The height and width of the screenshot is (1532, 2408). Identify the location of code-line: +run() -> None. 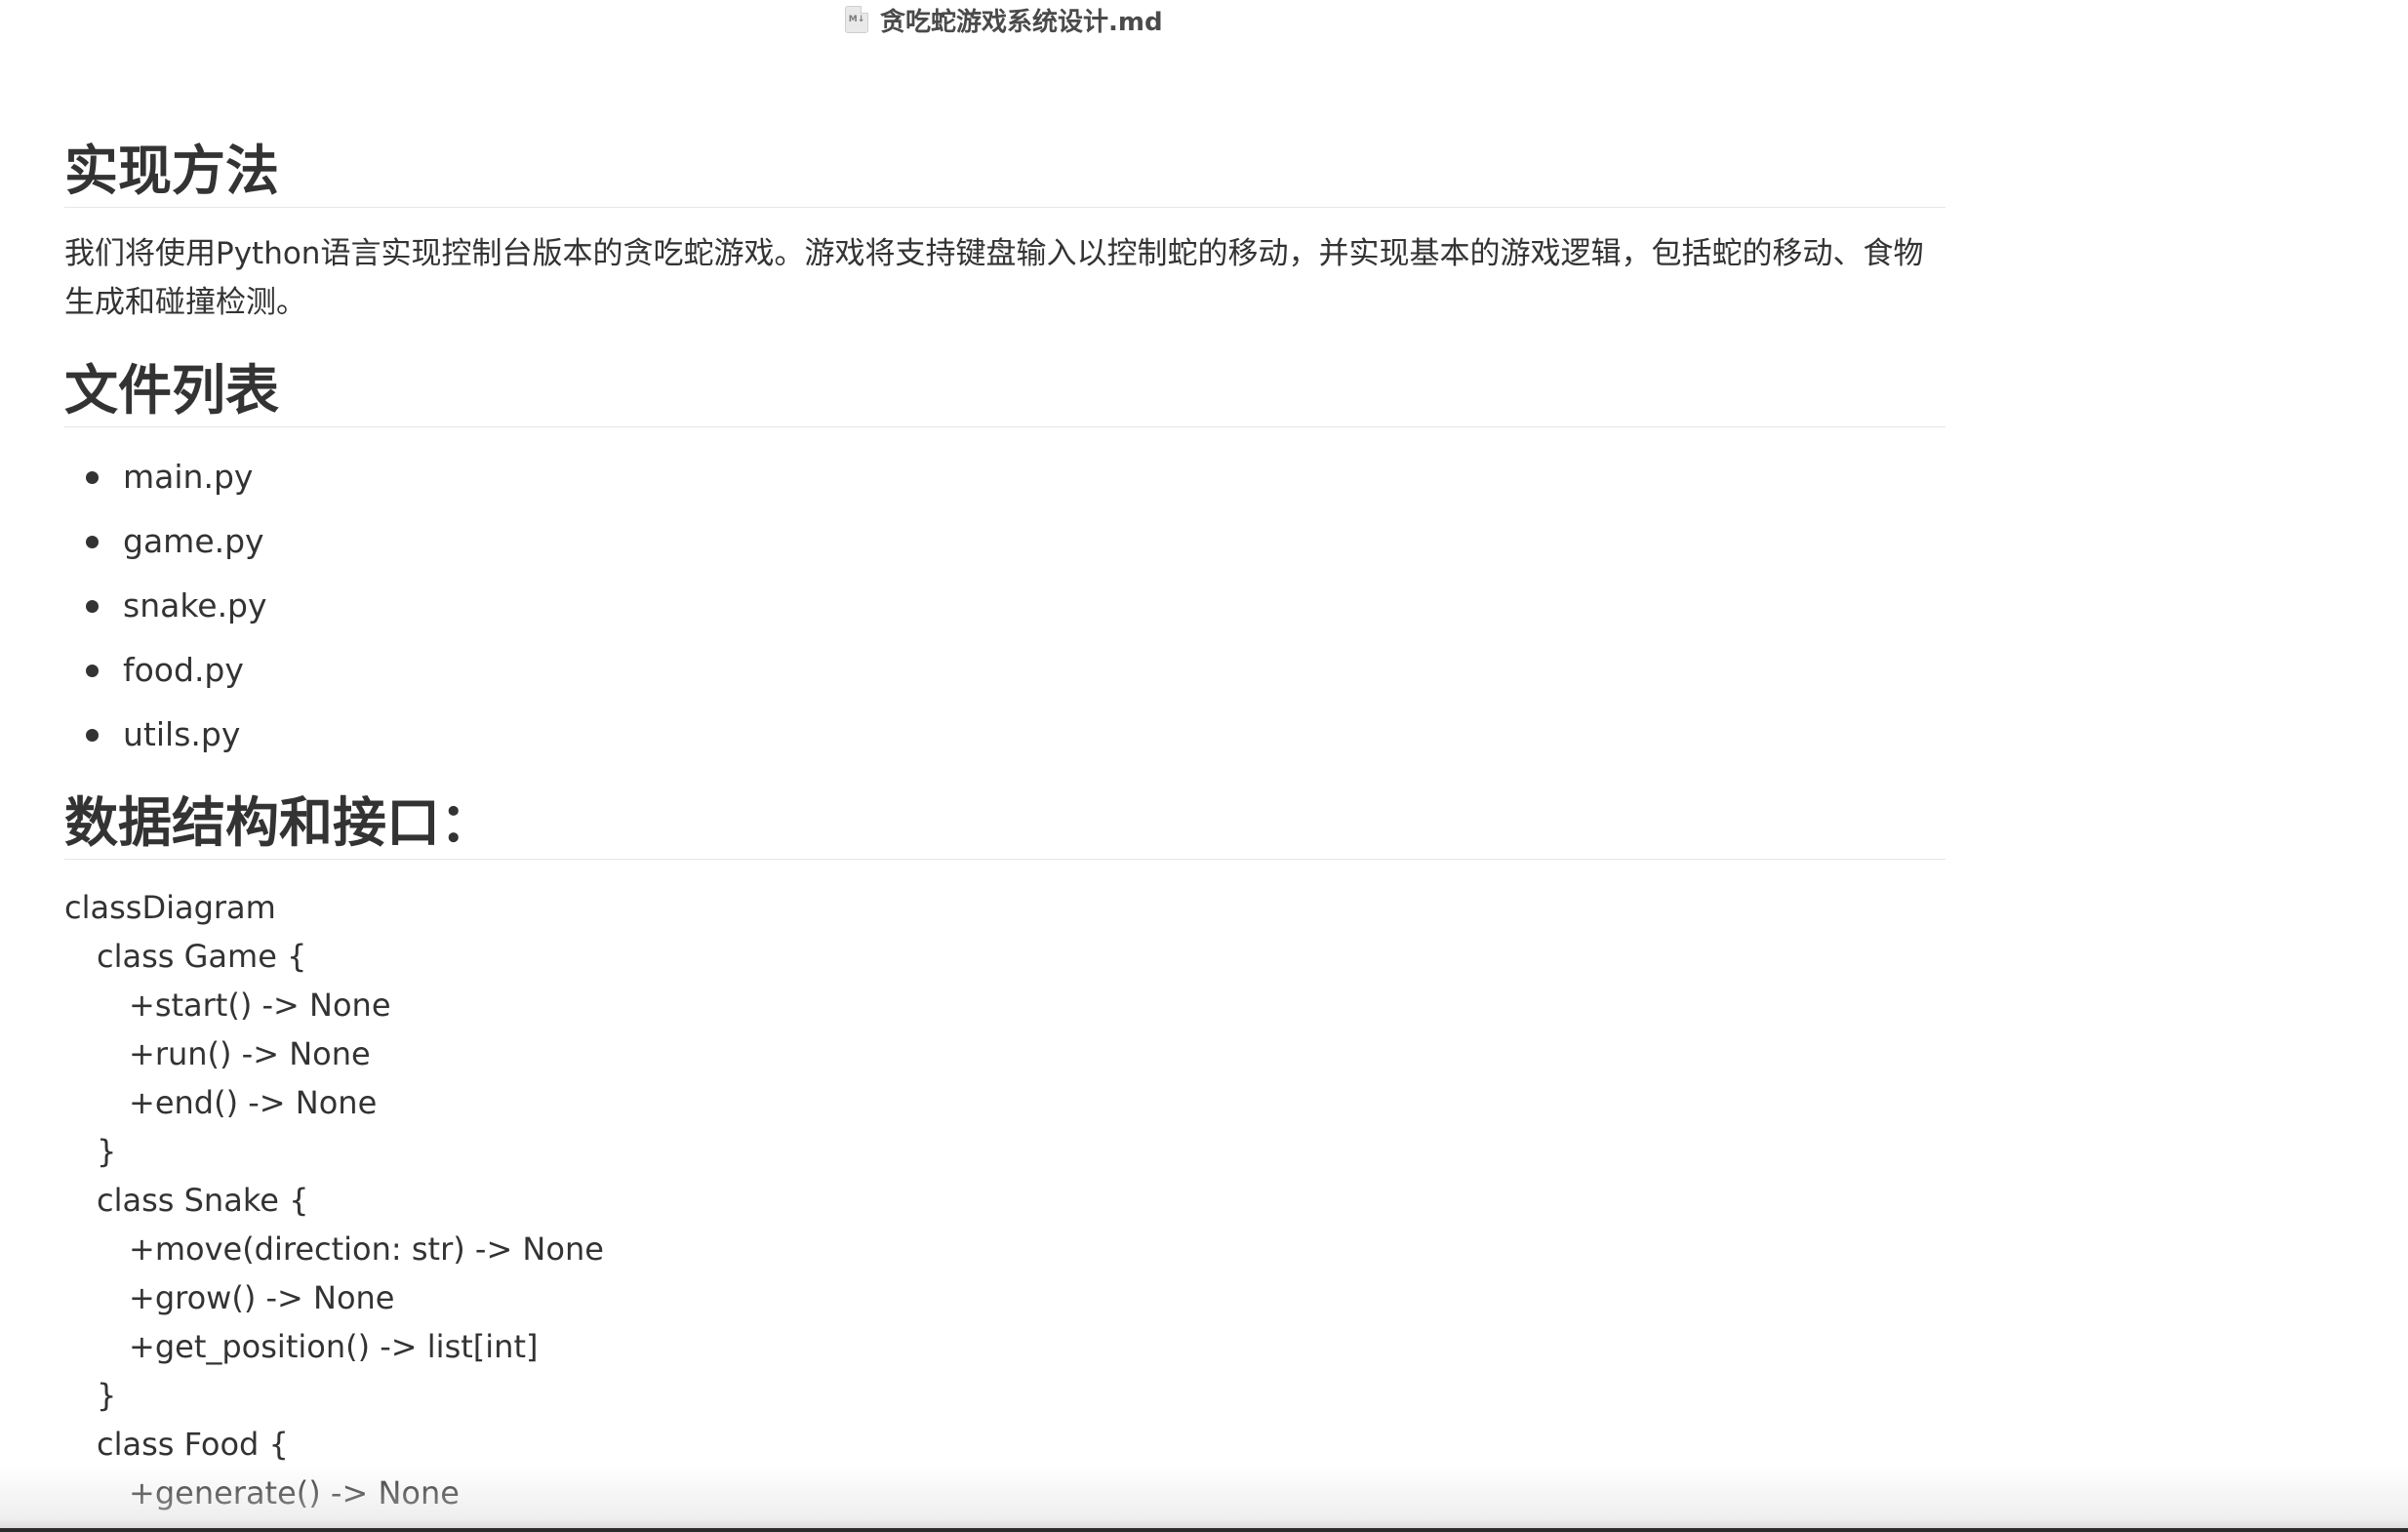
(250, 1053).